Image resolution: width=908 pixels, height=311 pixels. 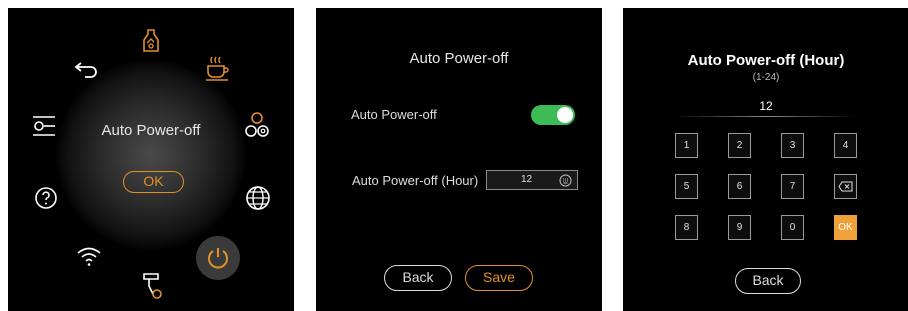 What do you see at coordinates (792, 186) in the screenshot?
I see `key-7: 7` at bounding box center [792, 186].